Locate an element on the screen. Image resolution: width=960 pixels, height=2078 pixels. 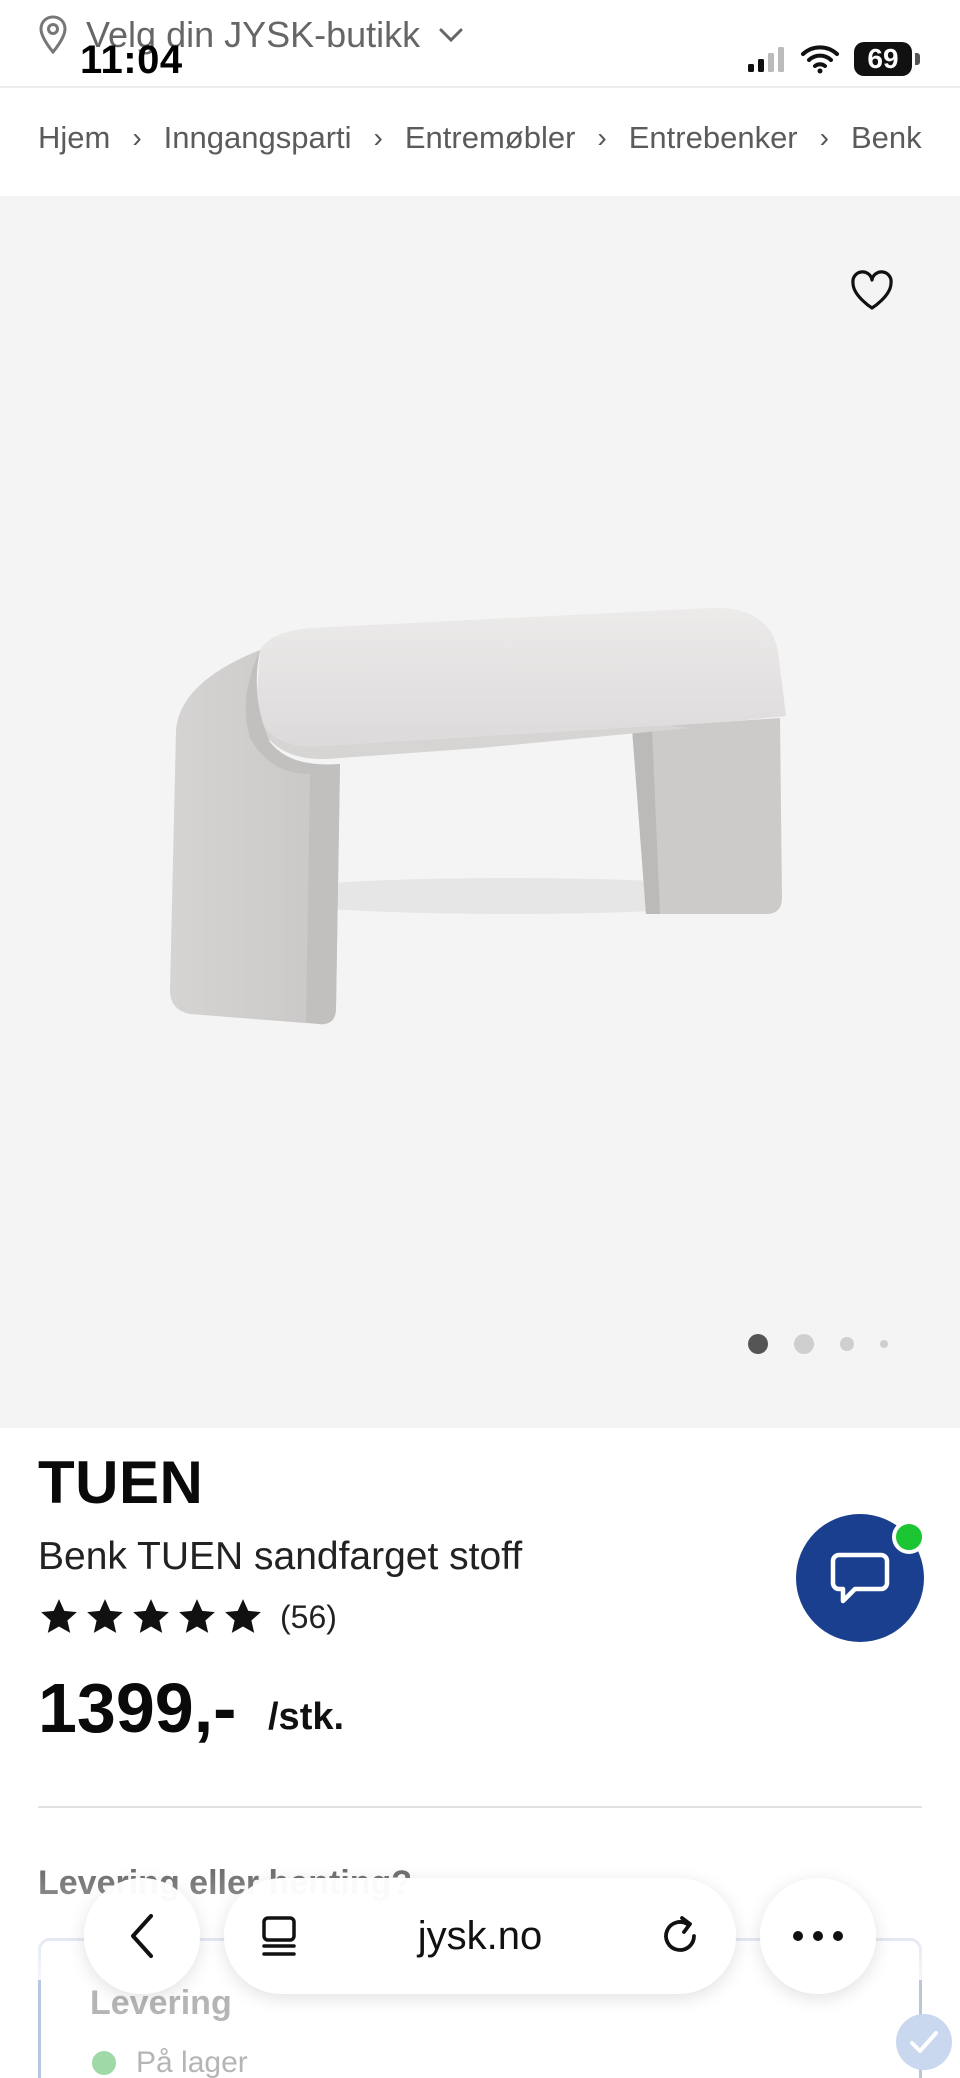
top-bar: Velg din JYSK-butikk 11:04 69 is located at coordinates (480, 44).